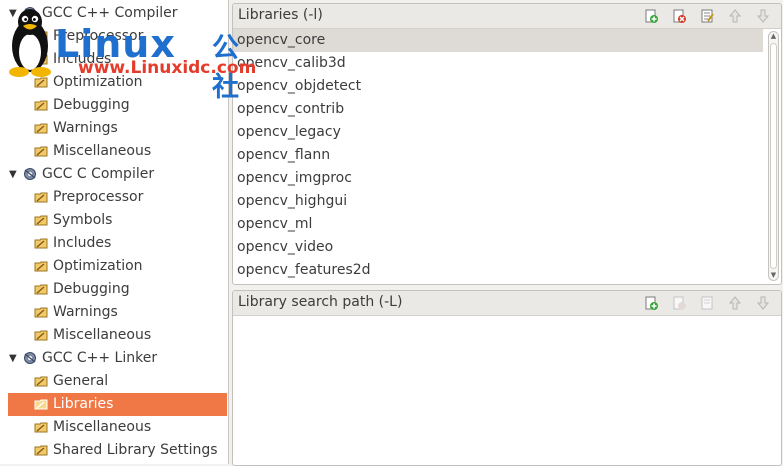  Describe the element at coordinates (507, 16) in the screenshot. I see `panel-header: Libraries (-l)` at that location.